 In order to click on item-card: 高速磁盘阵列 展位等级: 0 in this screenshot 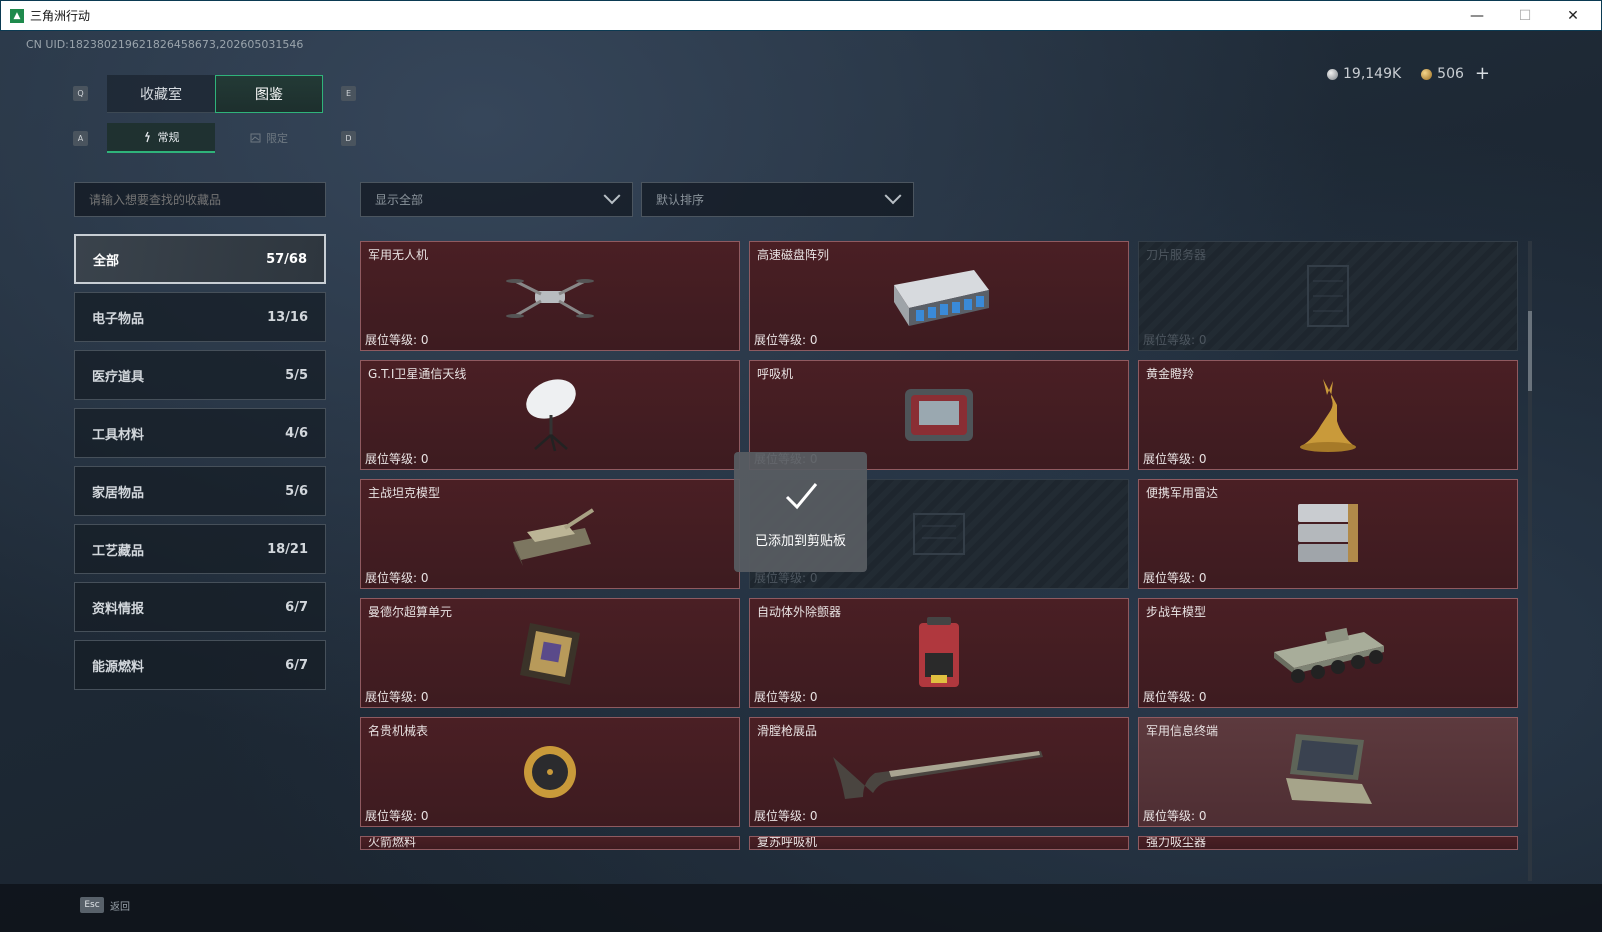, I will do `click(939, 296)`.